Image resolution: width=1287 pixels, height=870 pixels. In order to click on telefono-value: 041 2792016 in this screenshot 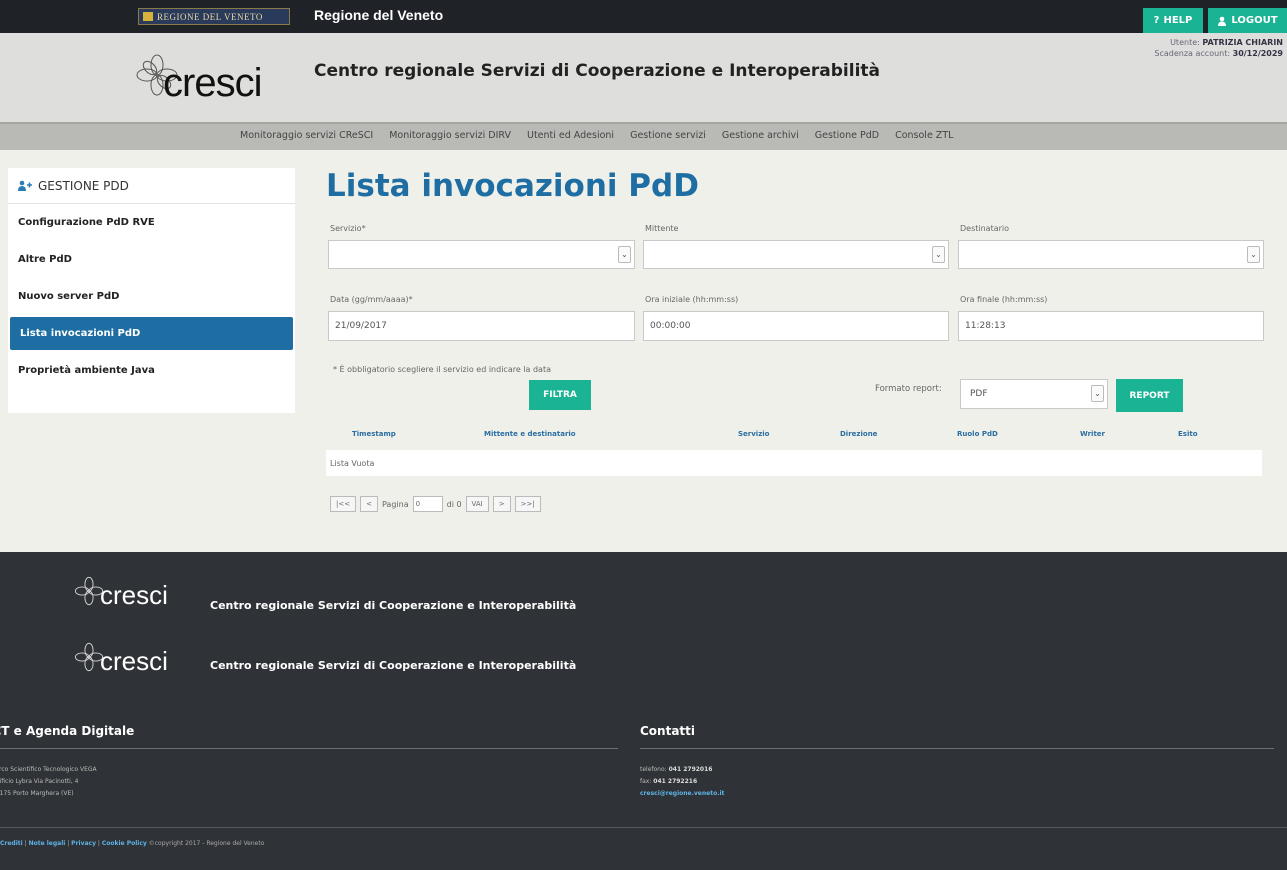, I will do `click(690, 769)`.